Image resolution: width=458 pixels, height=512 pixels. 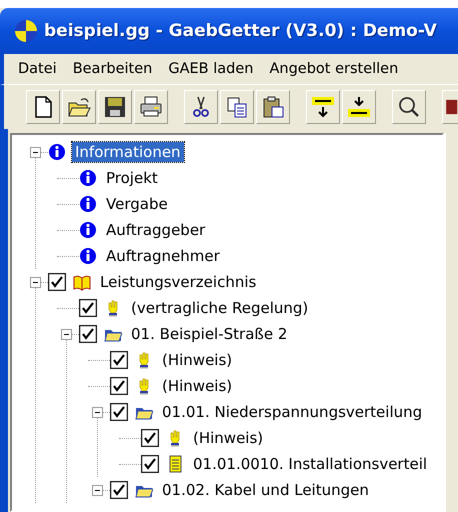 What do you see at coordinates (128, 152) in the screenshot?
I see `tree-item: Informationen` at bounding box center [128, 152].